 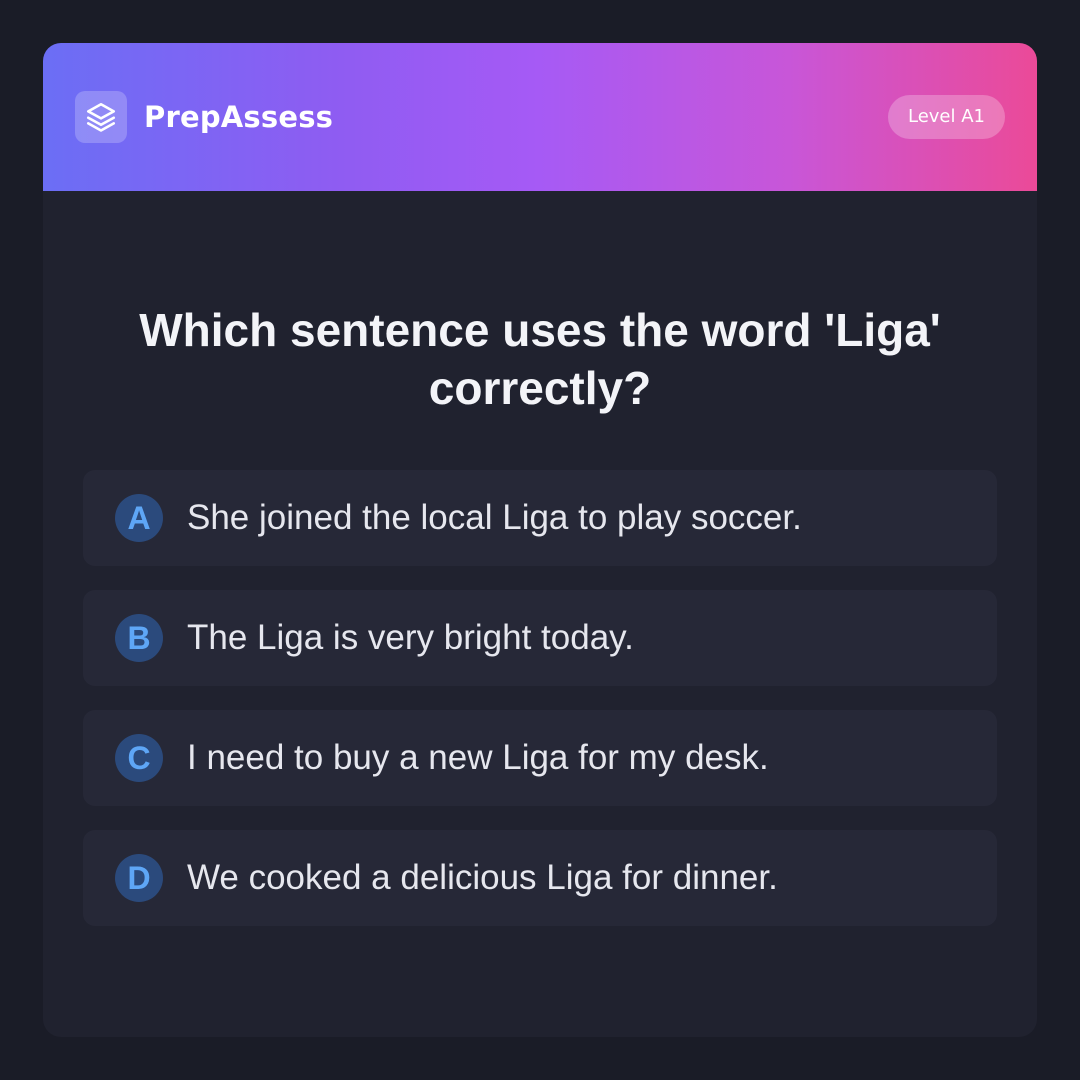 What do you see at coordinates (139, 758) in the screenshot?
I see `option-letter: C` at bounding box center [139, 758].